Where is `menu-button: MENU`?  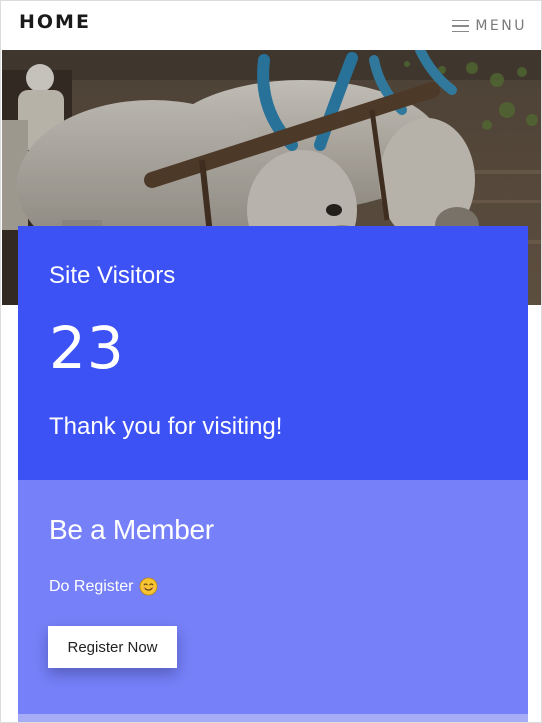
menu-button: MENU is located at coordinates (489, 26).